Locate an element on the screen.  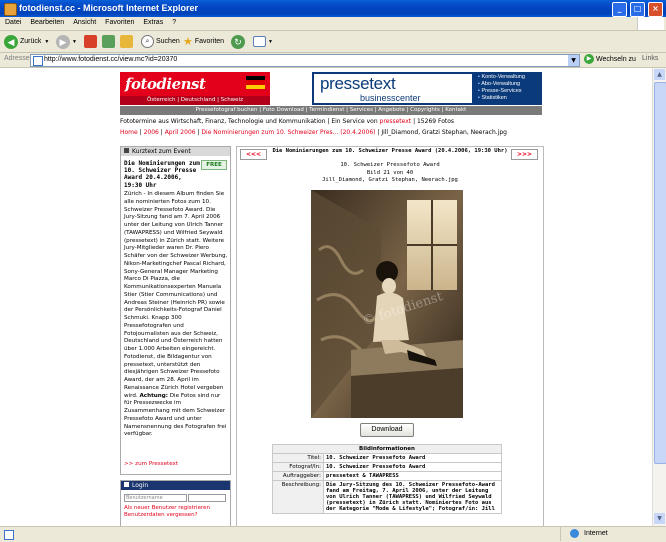
register-link: Als neuer Benutzer registrieren is located at coordinates (167, 508).